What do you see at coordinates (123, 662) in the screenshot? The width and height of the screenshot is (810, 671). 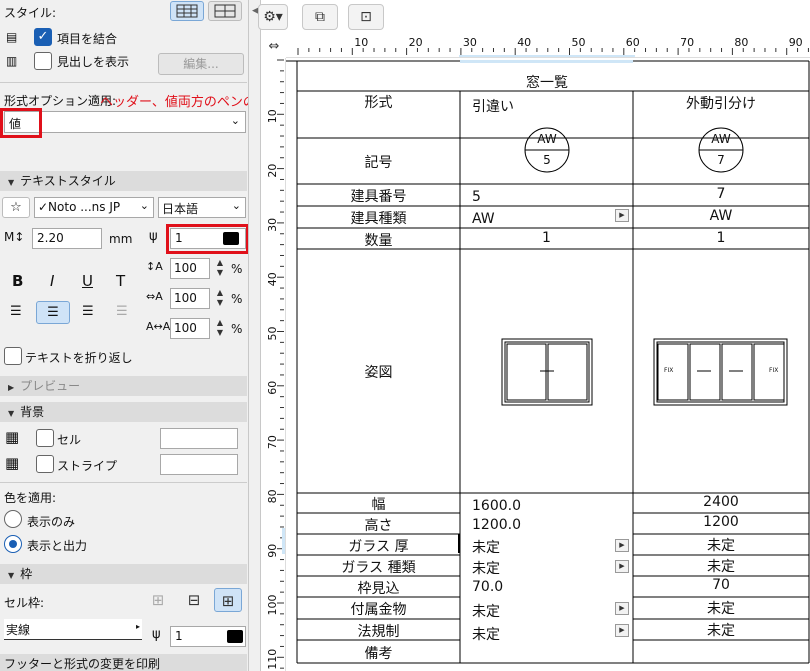 I see `footer-section-header: フッターと形式の変更を印刷` at bounding box center [123, 662].